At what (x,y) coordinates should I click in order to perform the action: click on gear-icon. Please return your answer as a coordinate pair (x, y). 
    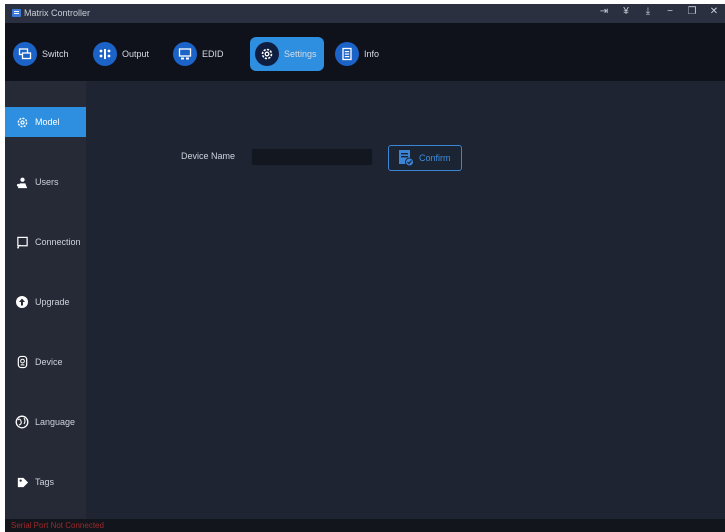
    Looking at the image, I should click on (22, 122).